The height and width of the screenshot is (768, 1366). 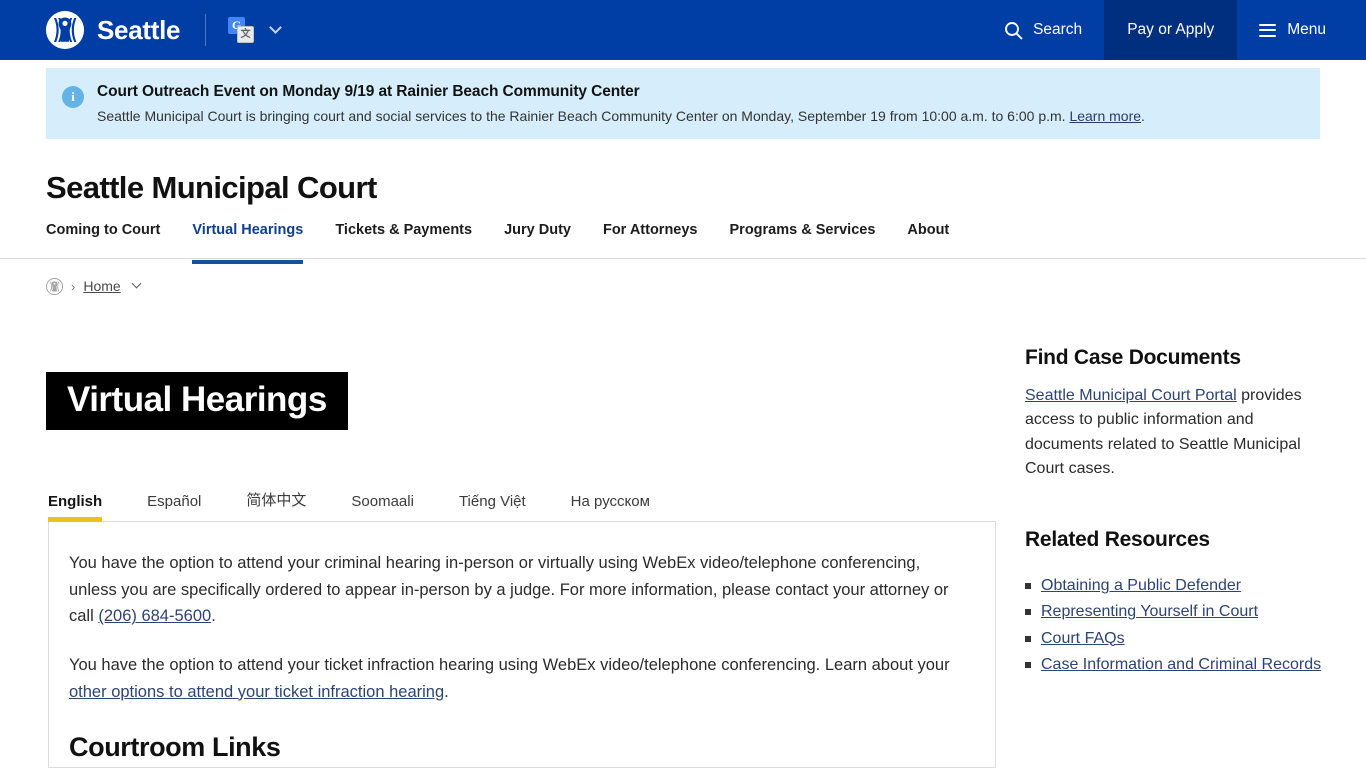 What do you see at coordinates (247, 243) in the screenshot?
I see `nav-item-virtual-hearings: Virtual Hearings` at bounding box center [247, 243].